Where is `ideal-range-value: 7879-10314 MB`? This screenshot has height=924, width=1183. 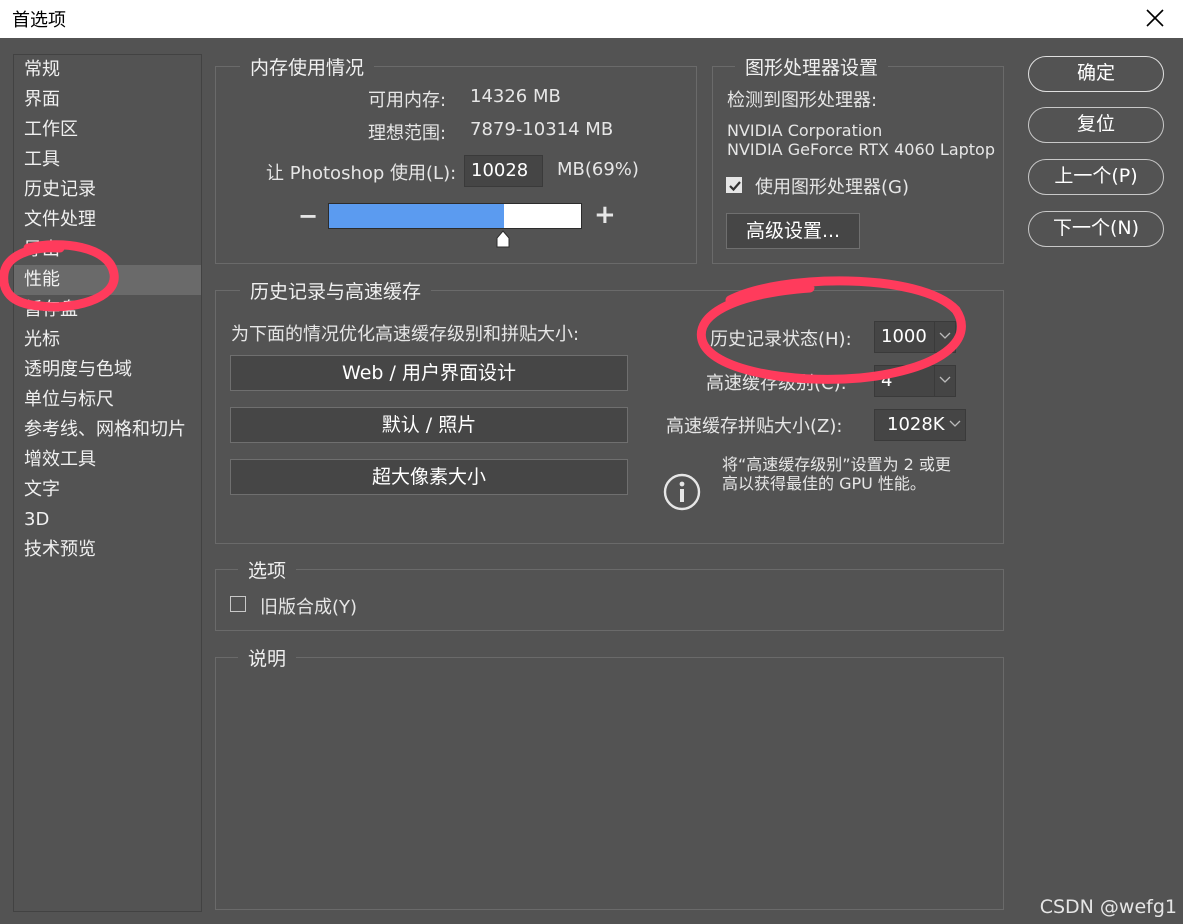
ideal-range-value: 7879-10314 MB is located at coordinates (542, 129).